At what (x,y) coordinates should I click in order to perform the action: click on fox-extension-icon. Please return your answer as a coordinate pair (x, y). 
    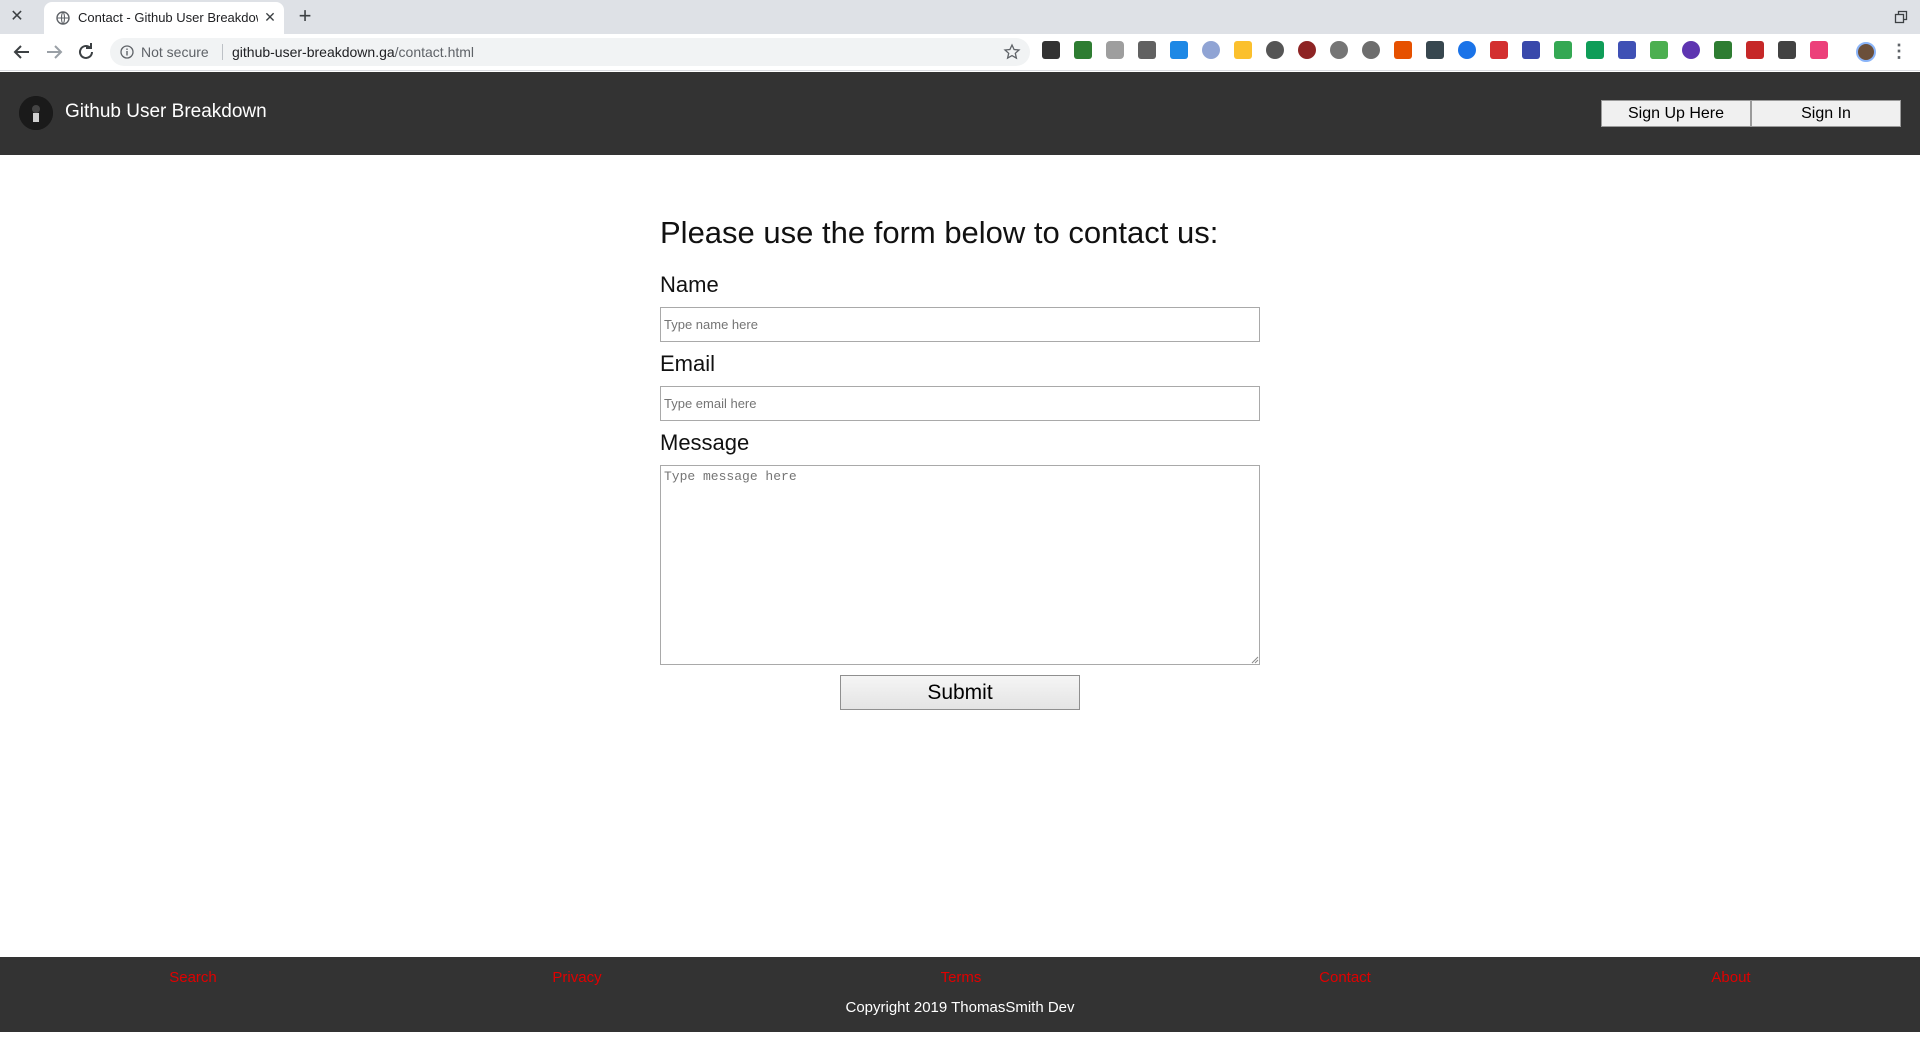
    Looking at the image, I should click on (1403, 50).